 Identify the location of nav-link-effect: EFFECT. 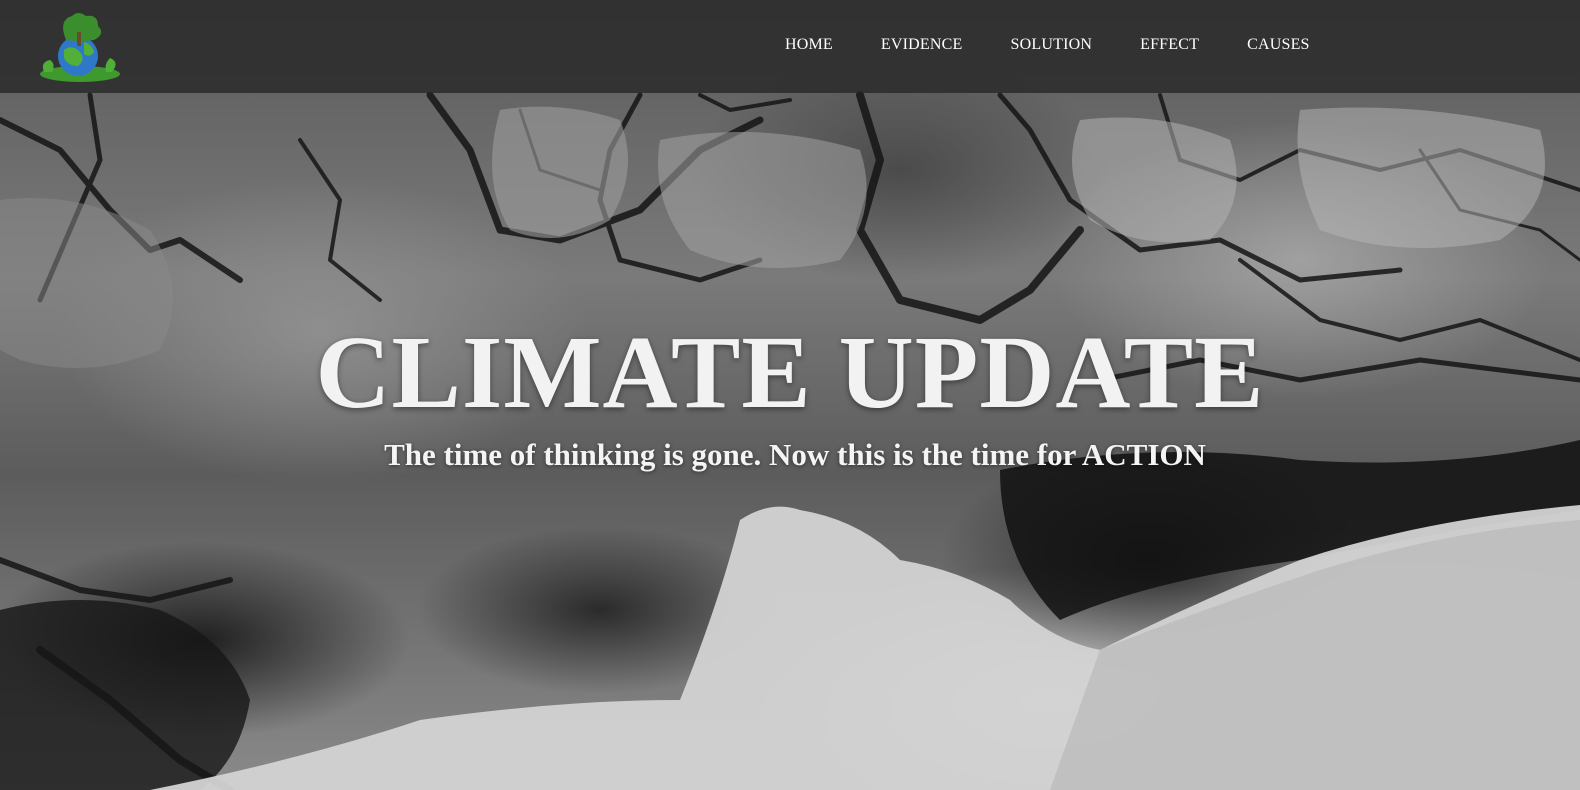
(1169, 45).